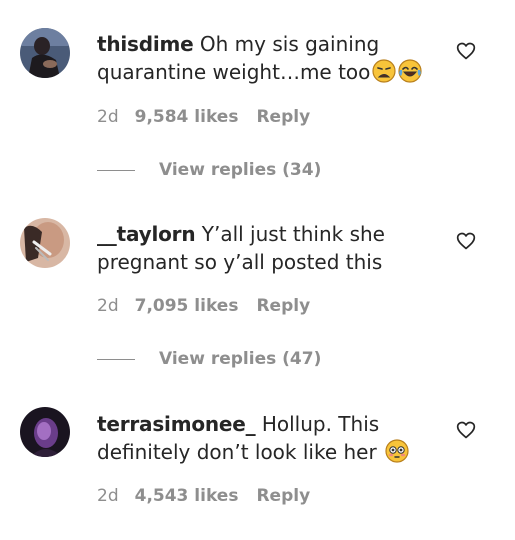 This screenshot has height=540, width=515. I want to click on comment-likes: 9,584 likes, so click(187, 117).